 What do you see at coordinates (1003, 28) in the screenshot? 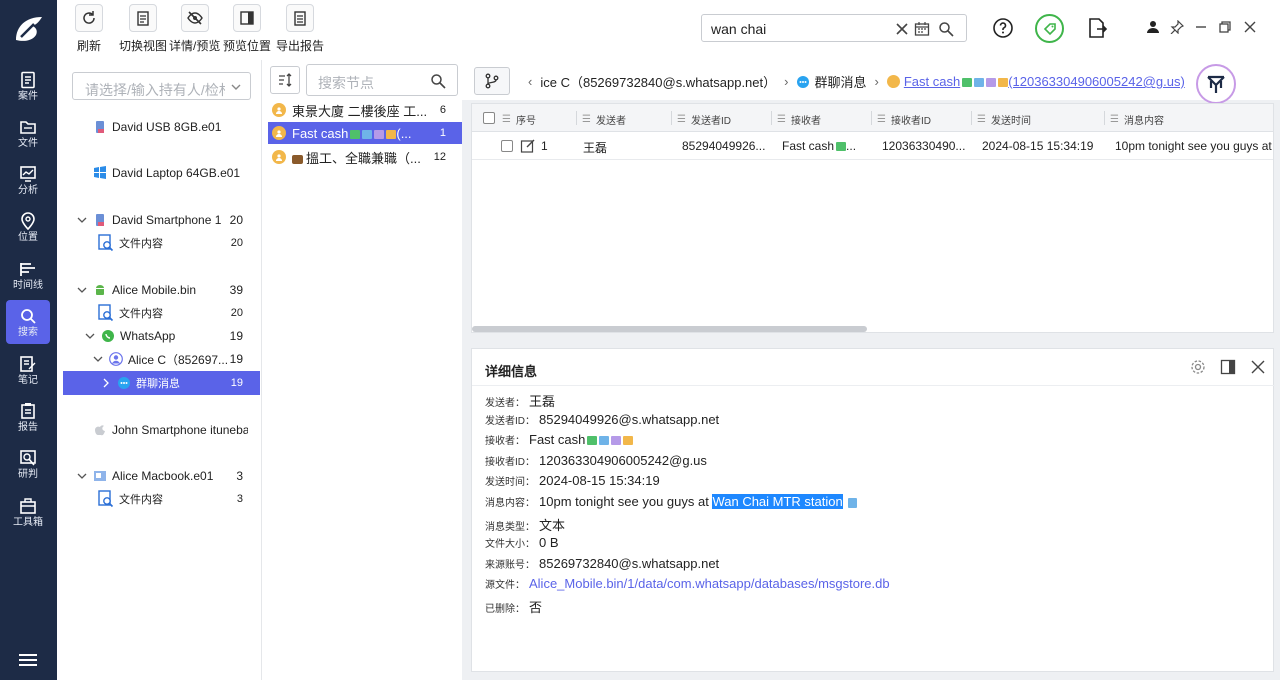
I see `help-icon` at bounding box center [1003, 28].